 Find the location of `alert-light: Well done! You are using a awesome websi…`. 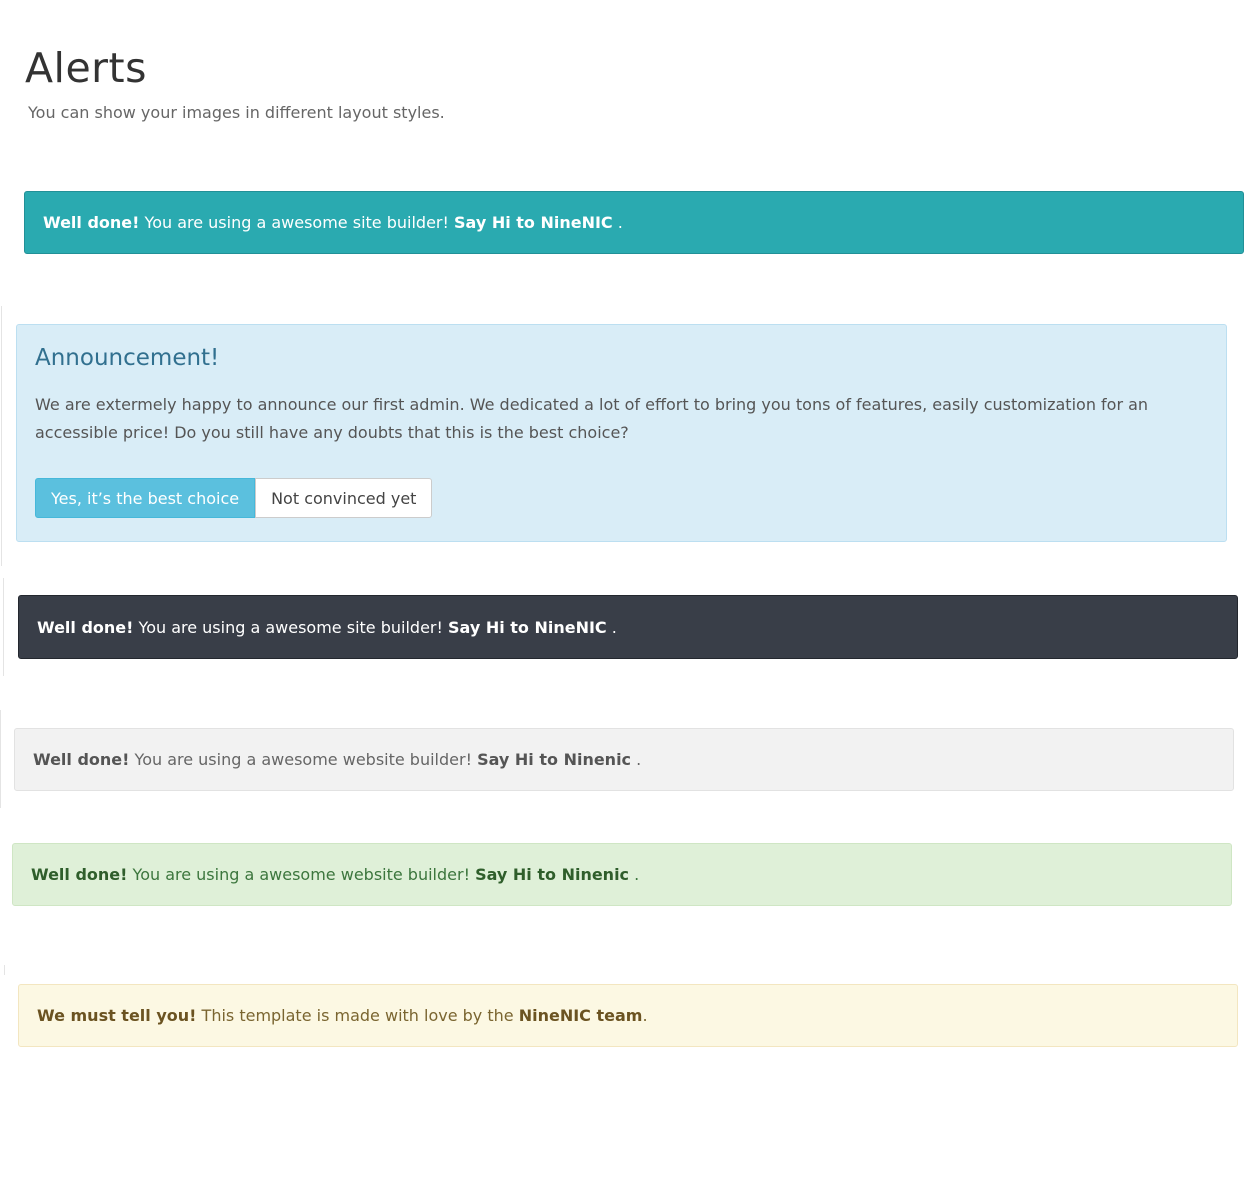

alert-light: Well done! You are using a awesome websi… is located at coordinates (624, 759).